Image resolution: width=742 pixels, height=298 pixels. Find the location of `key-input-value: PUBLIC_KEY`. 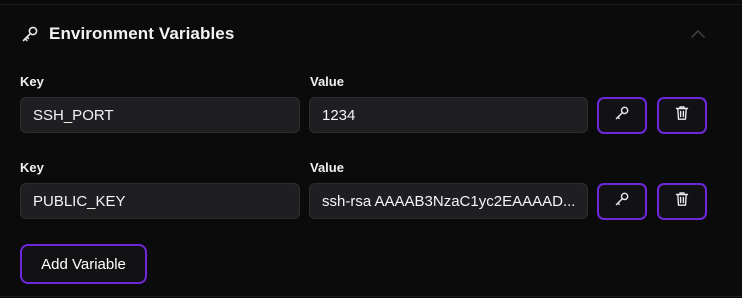

key-input-value: PUBLIC_KEY is located at coordinates (79, 201).